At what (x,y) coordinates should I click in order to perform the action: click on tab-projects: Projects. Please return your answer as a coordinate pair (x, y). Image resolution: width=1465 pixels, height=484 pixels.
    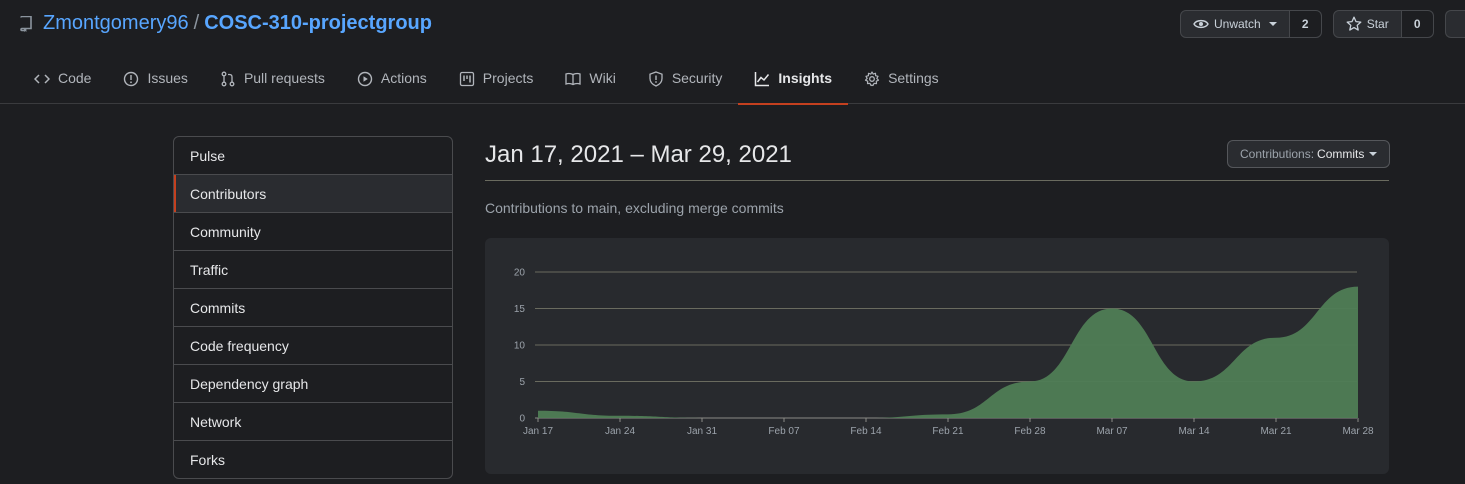
    Looking at the image, I should click on (496, 81).